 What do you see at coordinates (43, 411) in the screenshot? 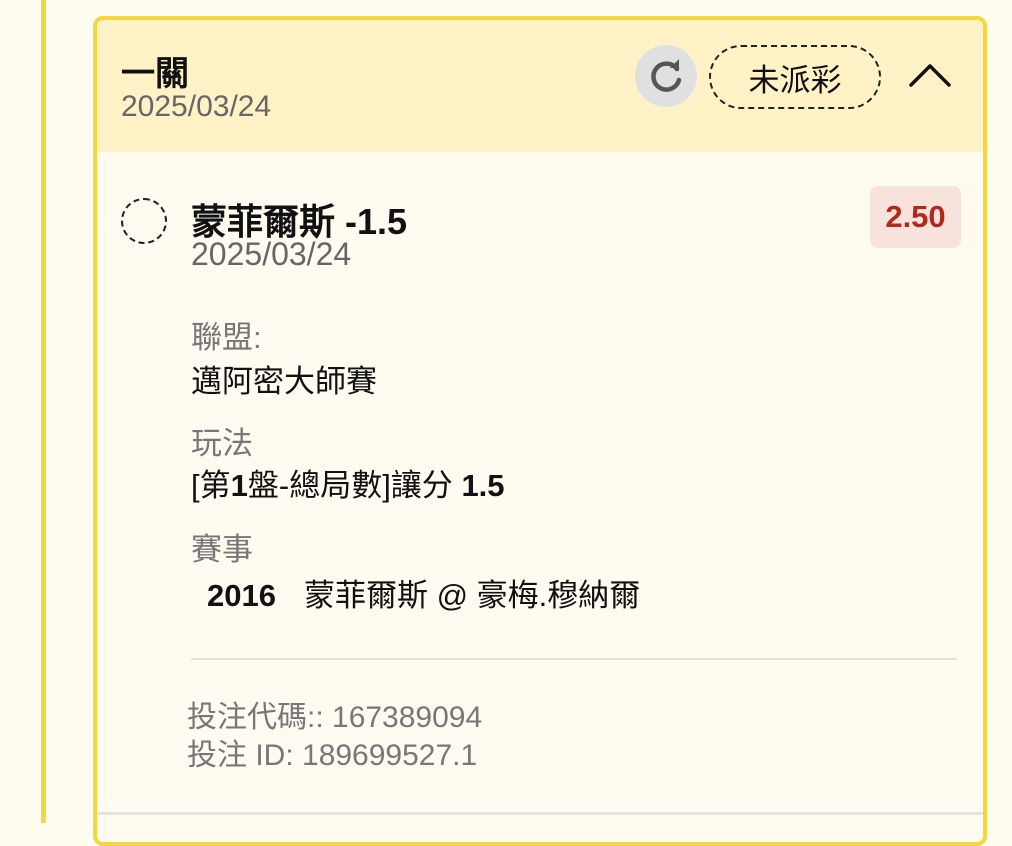
I see `left-accent-rail` at bounding box center [43, 411].